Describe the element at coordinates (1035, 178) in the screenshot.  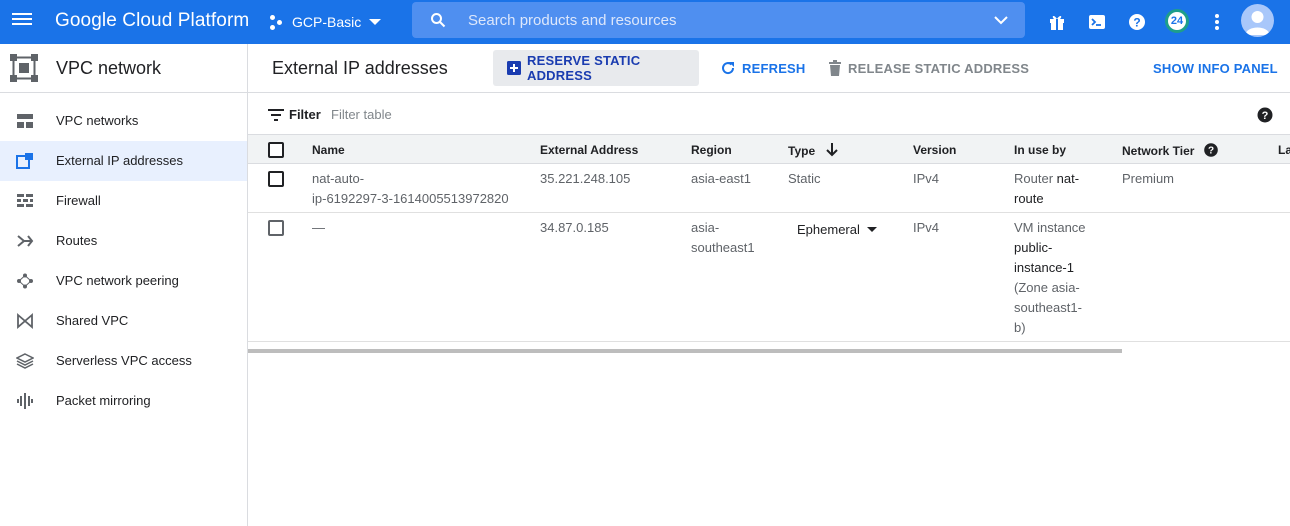
I see `in-use-type: Router` at that location.